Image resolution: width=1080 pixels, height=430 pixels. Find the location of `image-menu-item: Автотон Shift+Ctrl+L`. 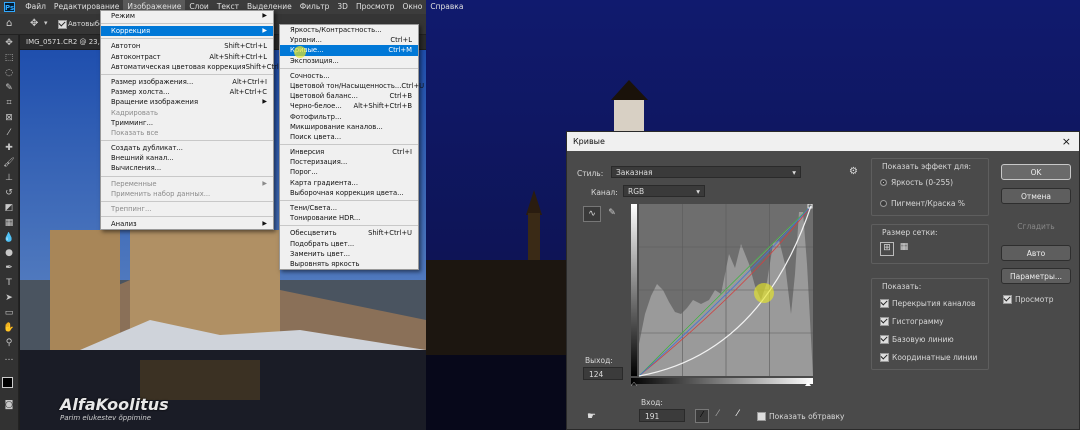

image-menu-item: Автотон Shift+Ctrl+L is located at coordinates (187, 46).